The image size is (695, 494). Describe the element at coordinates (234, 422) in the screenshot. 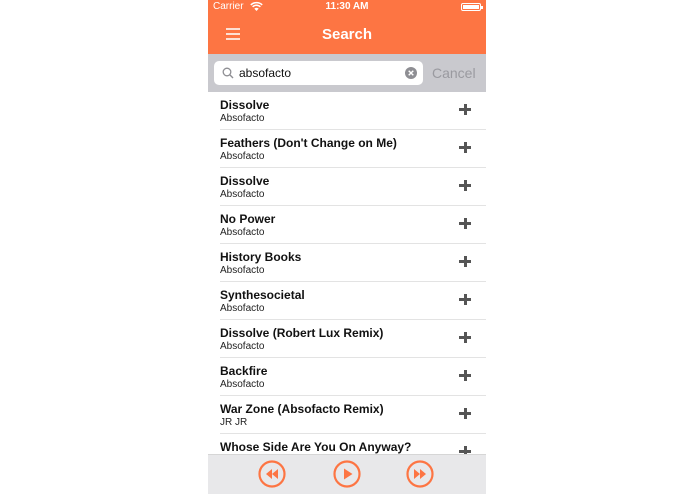

I see `track-artist: JR JR` at that location.